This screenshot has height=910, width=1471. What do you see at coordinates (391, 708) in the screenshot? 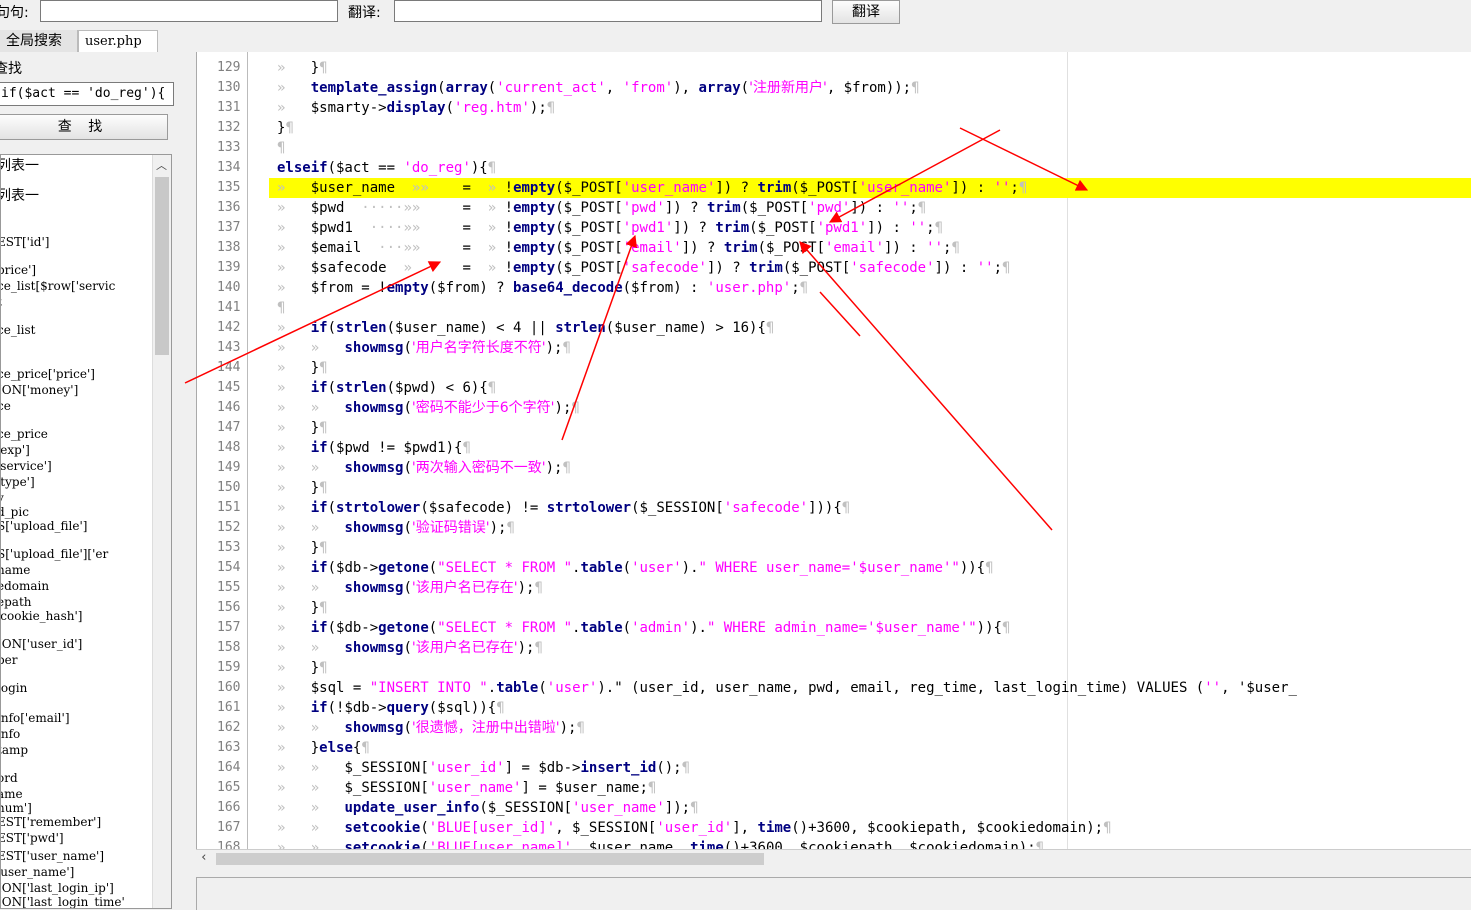
I see `code-line: » if(!$db->query($sql)){¶` at bounding box center [391, 708].